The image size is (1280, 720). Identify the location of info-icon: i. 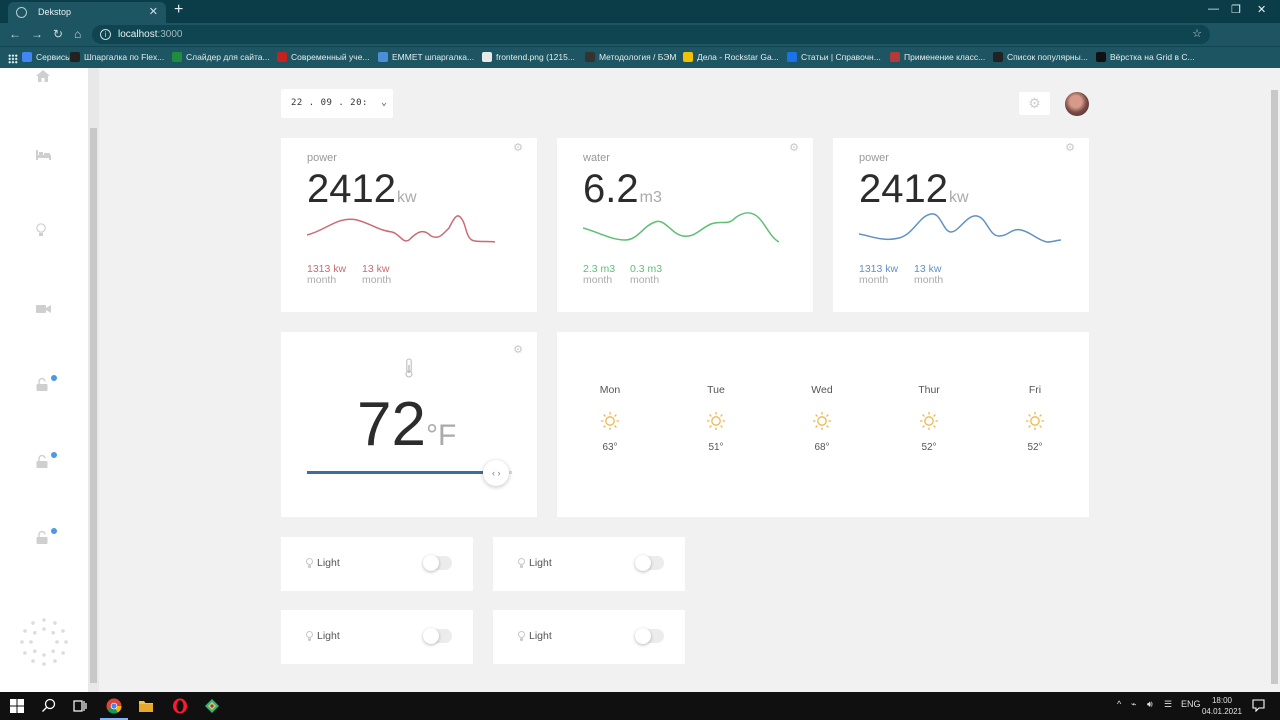
(105, 34).